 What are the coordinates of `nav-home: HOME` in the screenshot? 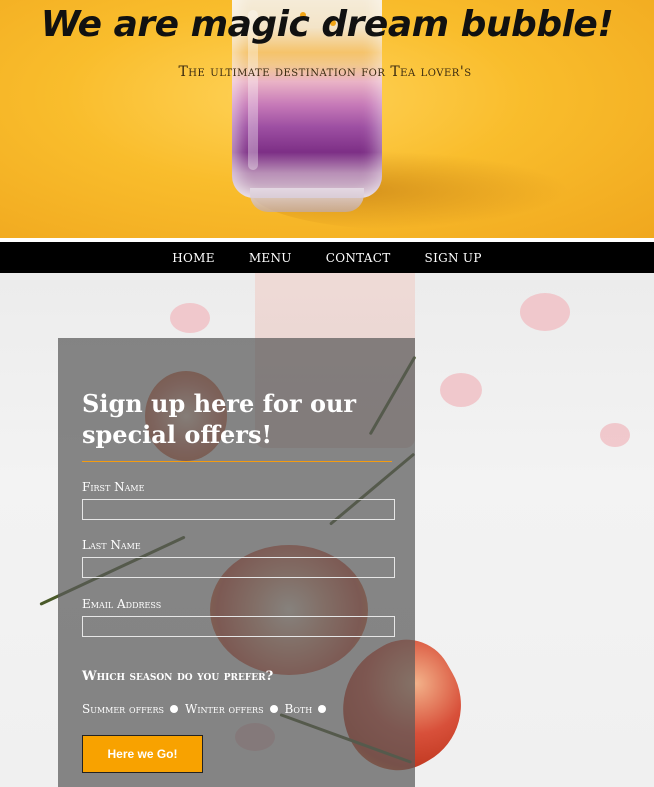 It's located at (193, 258).